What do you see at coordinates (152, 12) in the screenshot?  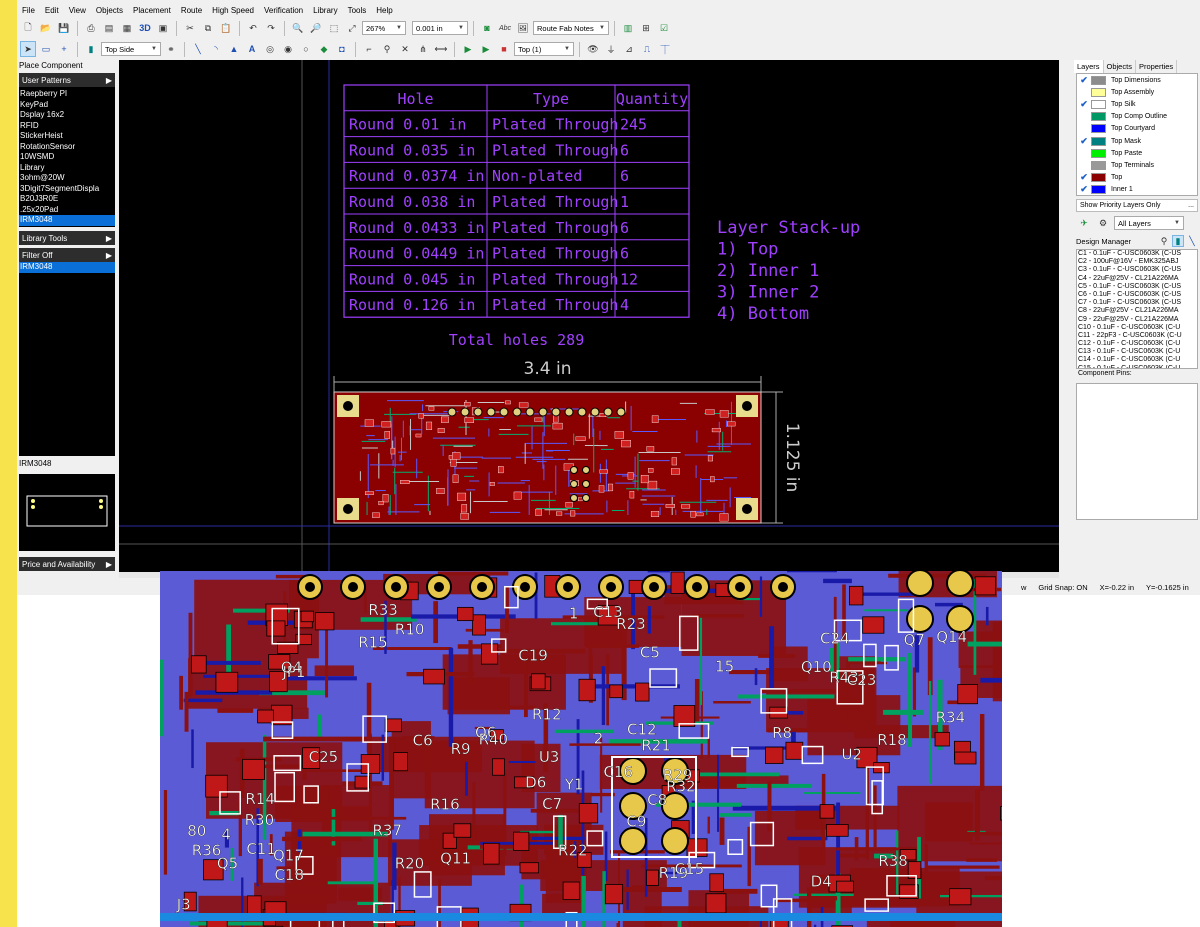 I see `menu-item-placement: Placement` at bounding box center [152, 12].